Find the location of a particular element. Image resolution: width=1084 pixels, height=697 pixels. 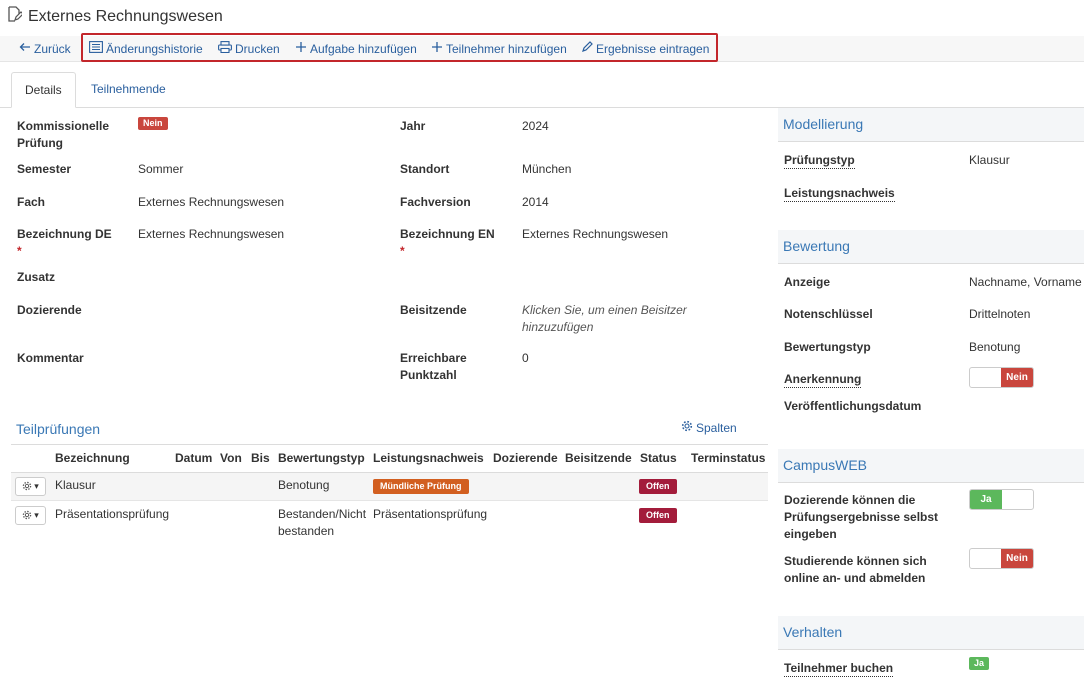

field-label-jahr: Jahr is located at coordinates (413, 126).